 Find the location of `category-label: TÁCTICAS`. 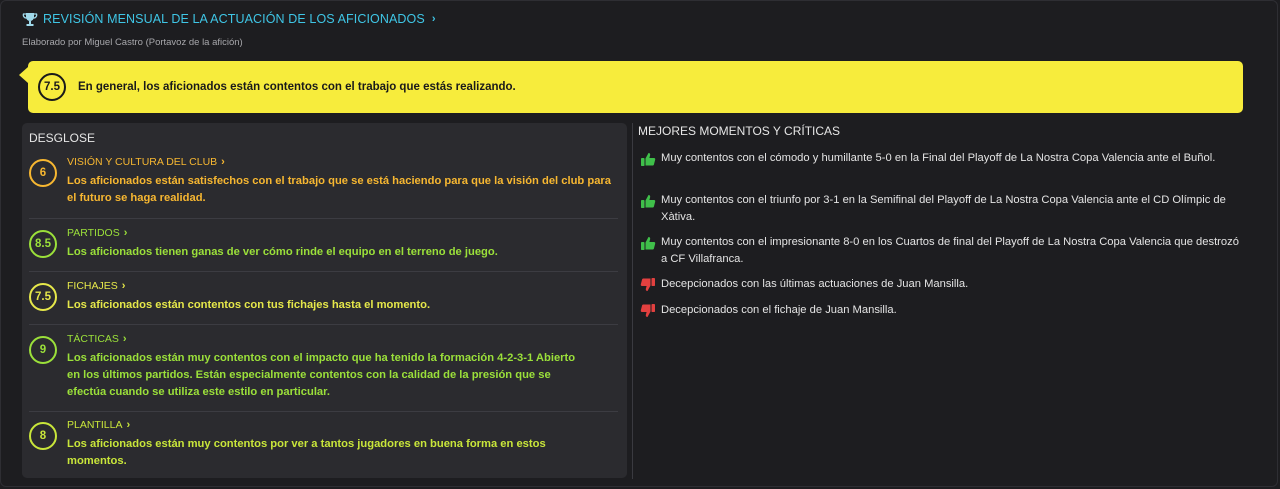

category-label: TÁCTICAS is located at coordinates (93, 339).